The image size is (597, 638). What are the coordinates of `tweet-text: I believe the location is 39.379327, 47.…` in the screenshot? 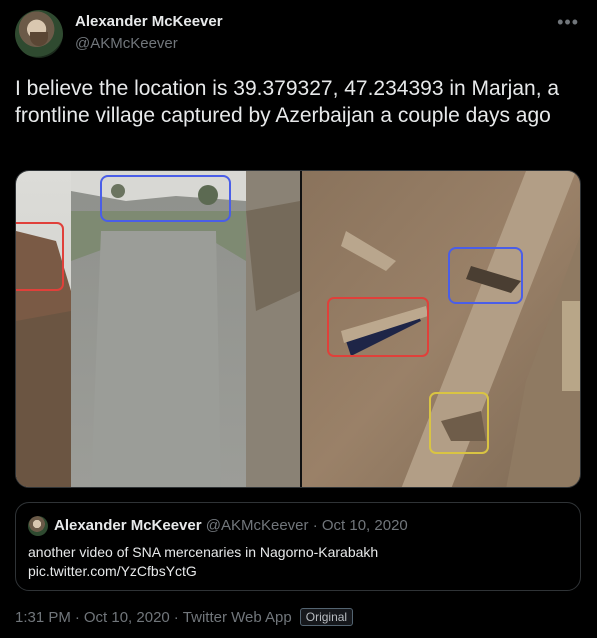 It's located at (287, 102).